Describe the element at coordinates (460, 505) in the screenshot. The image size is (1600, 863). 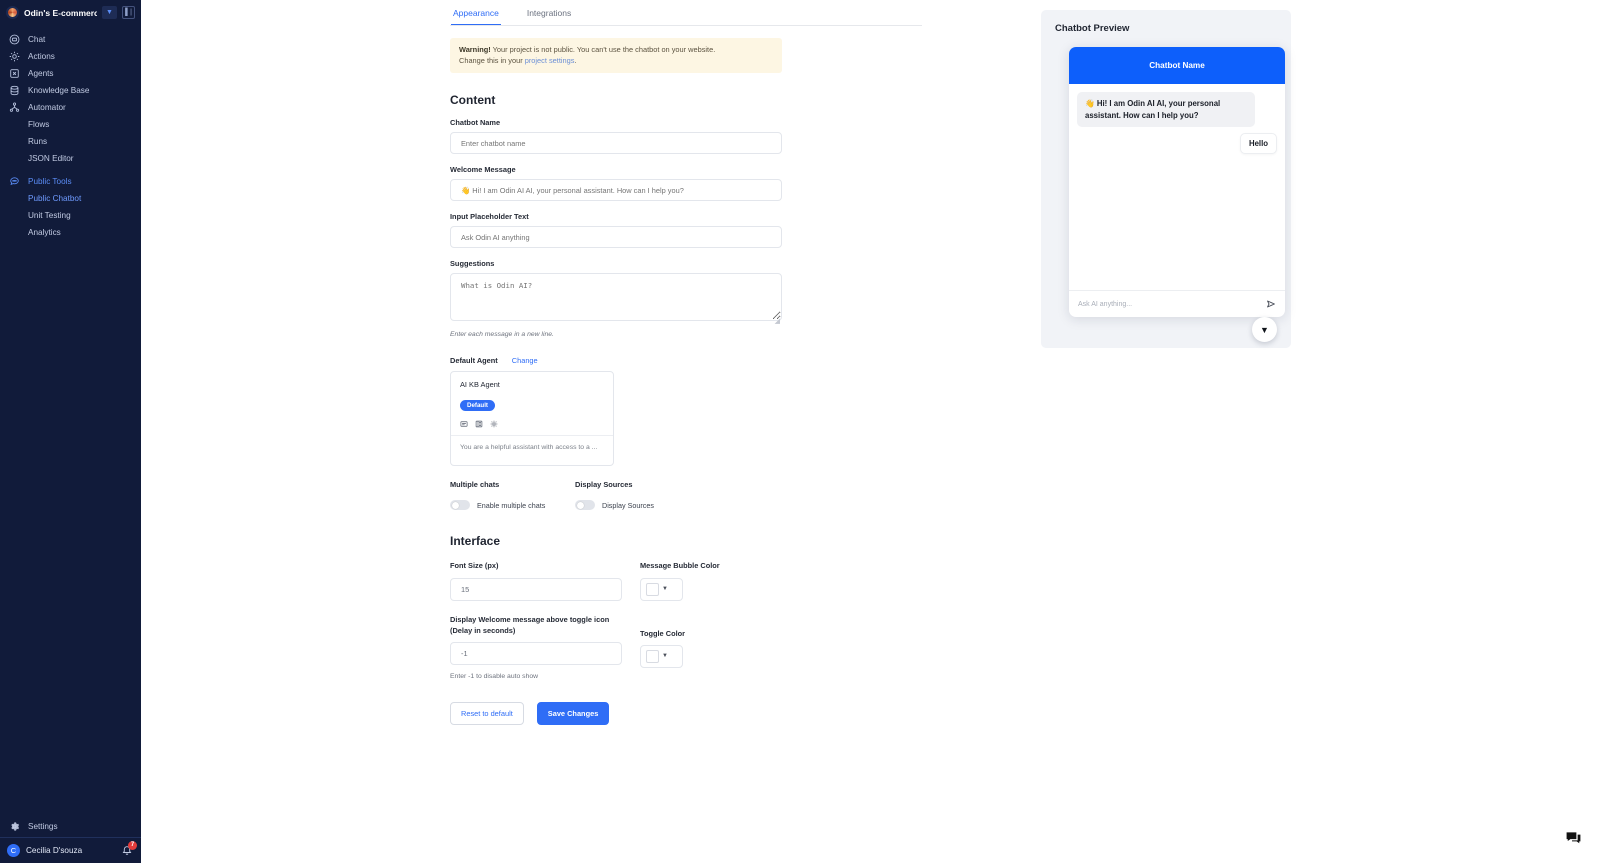
I see `multiple-chats-toggle` at that location.